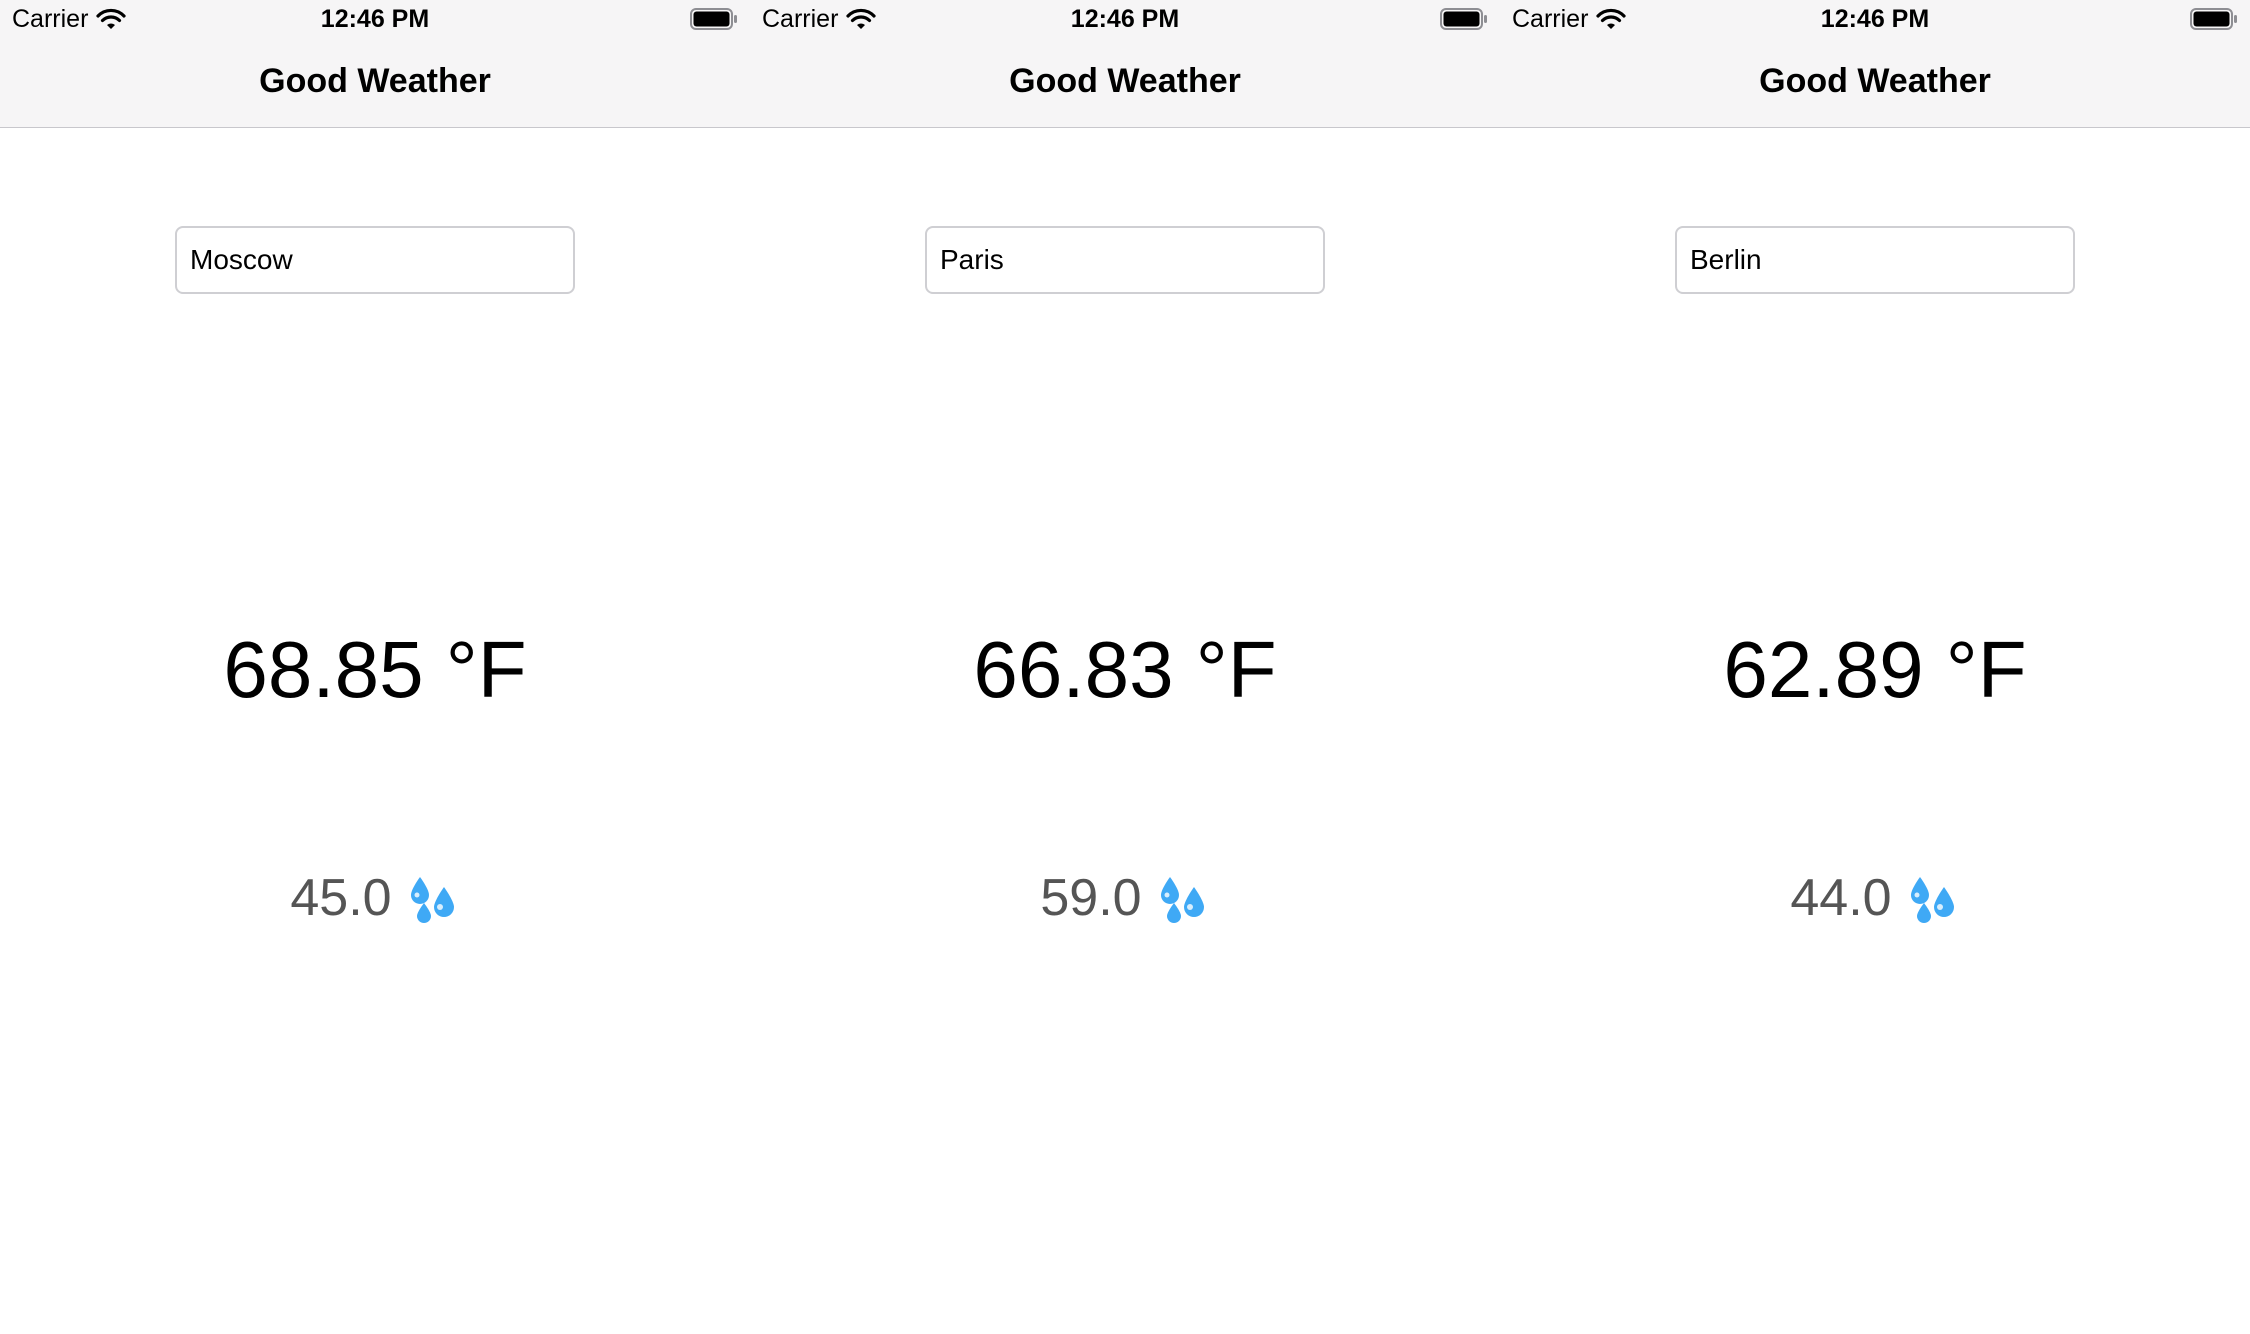  I want to click on humidity-row: 44.0, so click(1875, 898).